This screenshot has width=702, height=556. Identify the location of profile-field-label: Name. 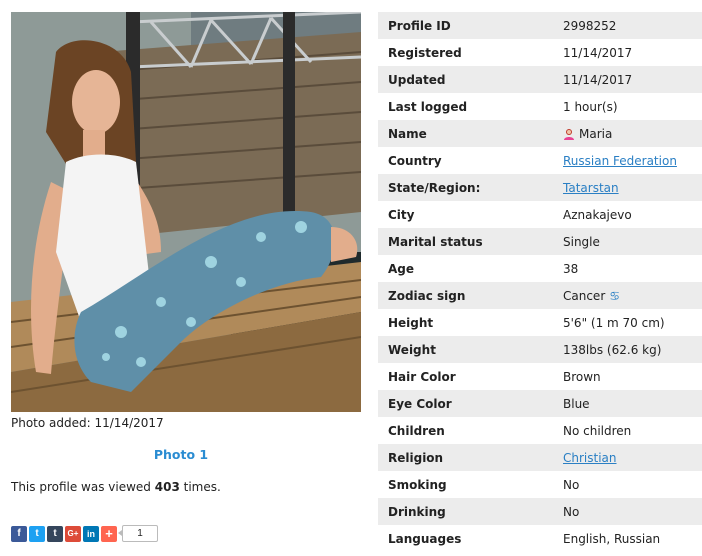
(465, 133).